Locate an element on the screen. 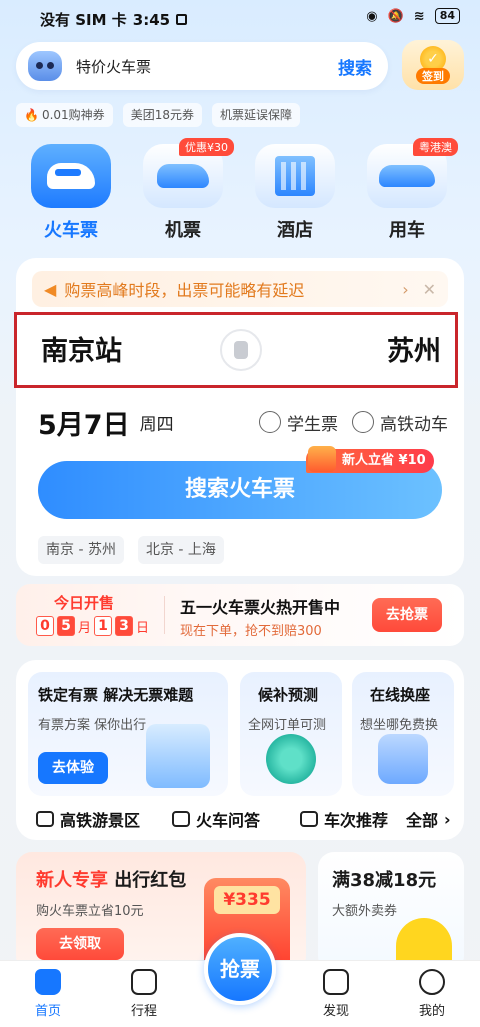  swap-stations-button is located at coordinates (241, 350).